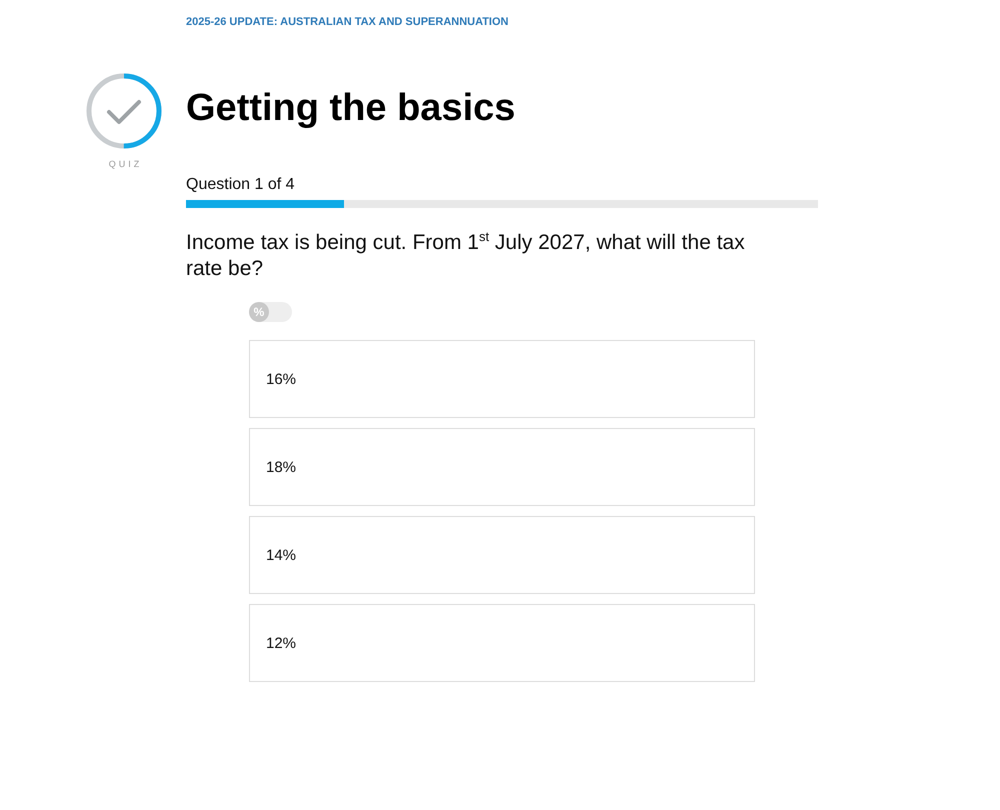 The width and height of the screenshot is (1000, 810). What do you see at coordinates (502, 555) in the screenshot?
I see `answer-option: 14%` at bounding box center [502, 555].